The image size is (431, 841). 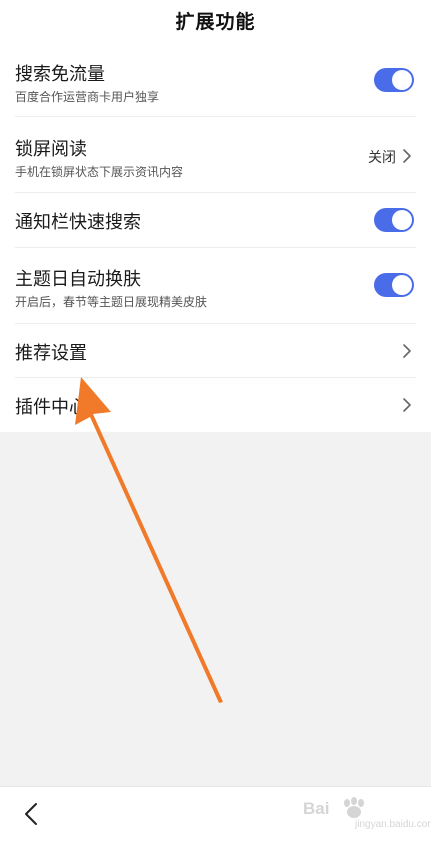 I want to click on setting-subtitle: 手机在锁屏状态下展示资讯内容, so click(x=99, y=172).